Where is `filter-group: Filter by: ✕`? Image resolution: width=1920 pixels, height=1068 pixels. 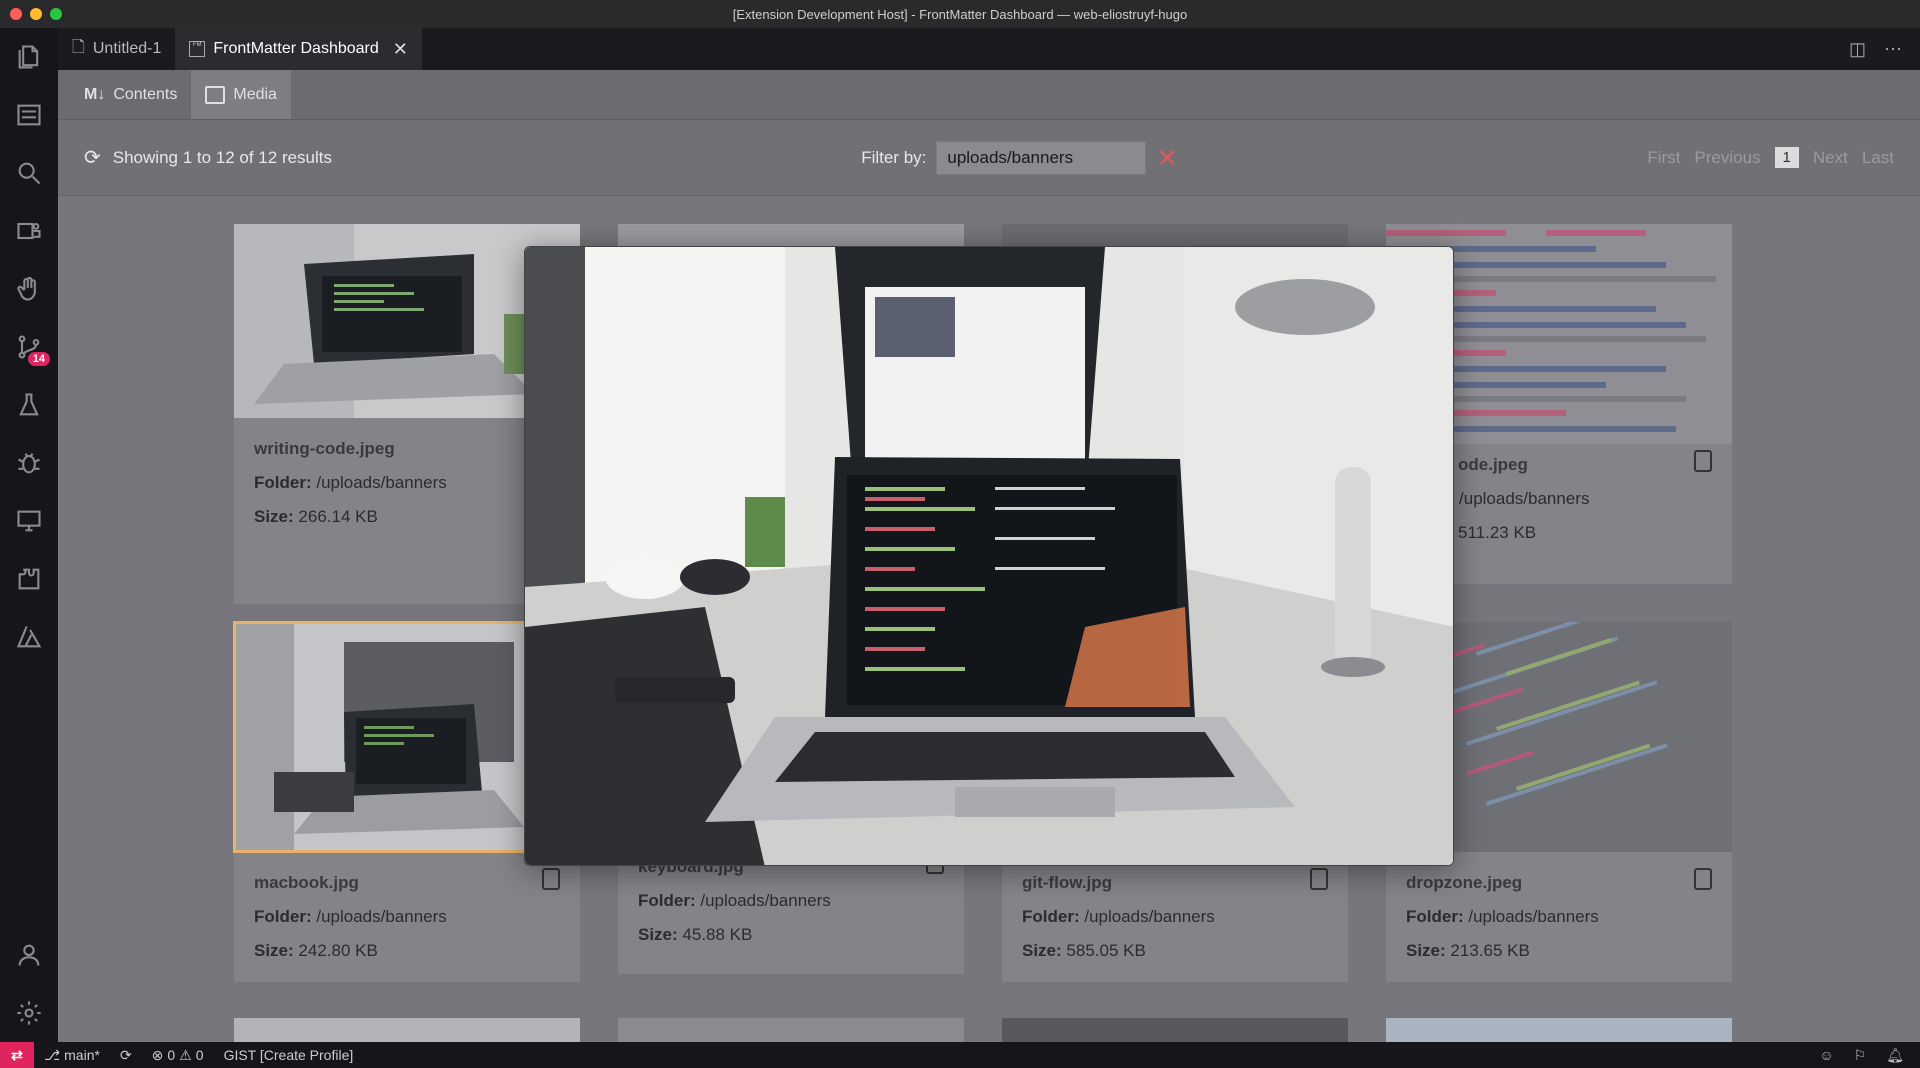
filter-group: Filter by: ✕ is located at coordinates (989, 157).